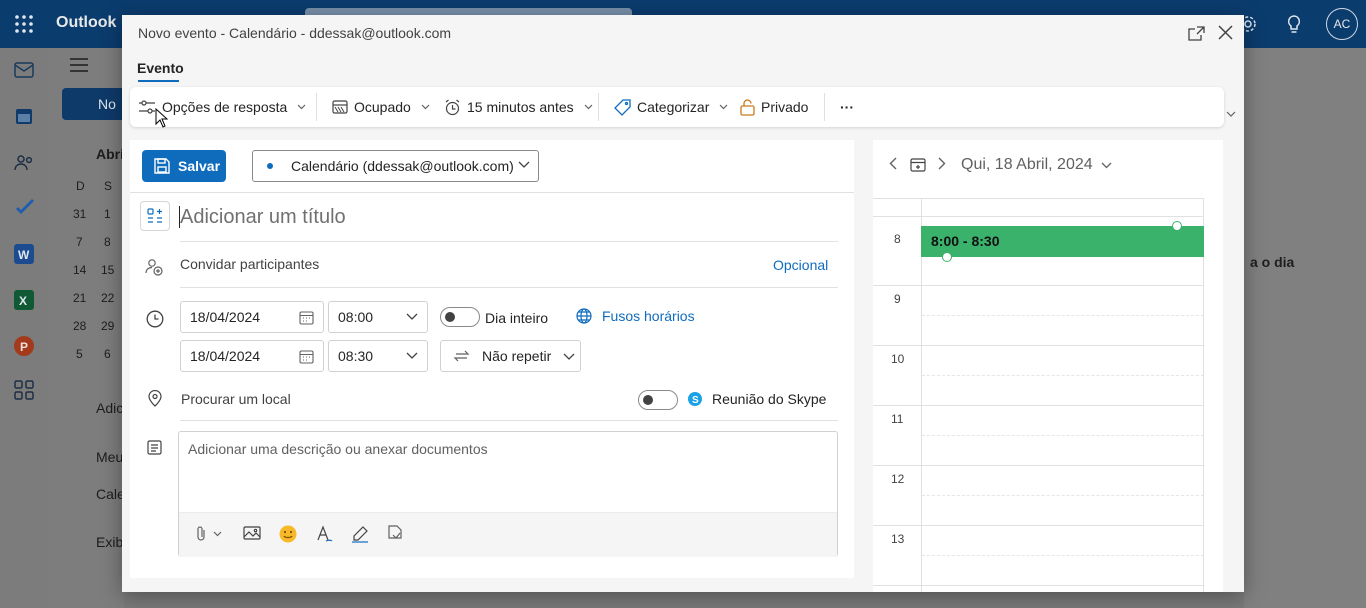 This screenshot has width=1366, height=608. I want to click on svg-text: W, so click(24, 255).